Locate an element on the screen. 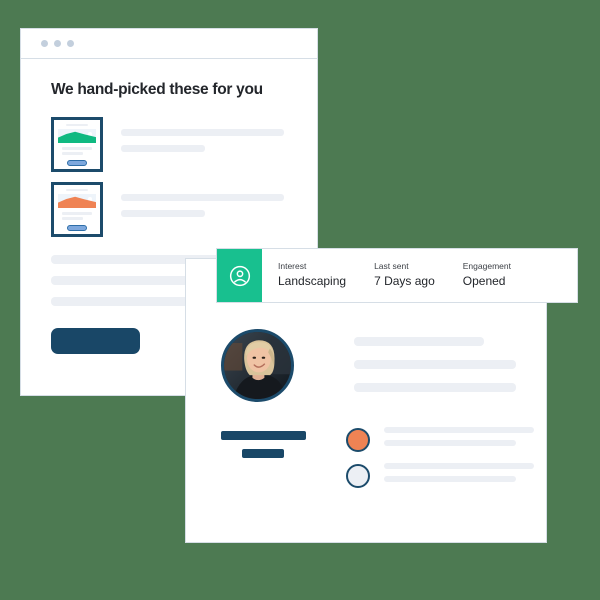 This screenshot has width=600, height=600. contact-avatar-image is located at coordinates (257, 365).